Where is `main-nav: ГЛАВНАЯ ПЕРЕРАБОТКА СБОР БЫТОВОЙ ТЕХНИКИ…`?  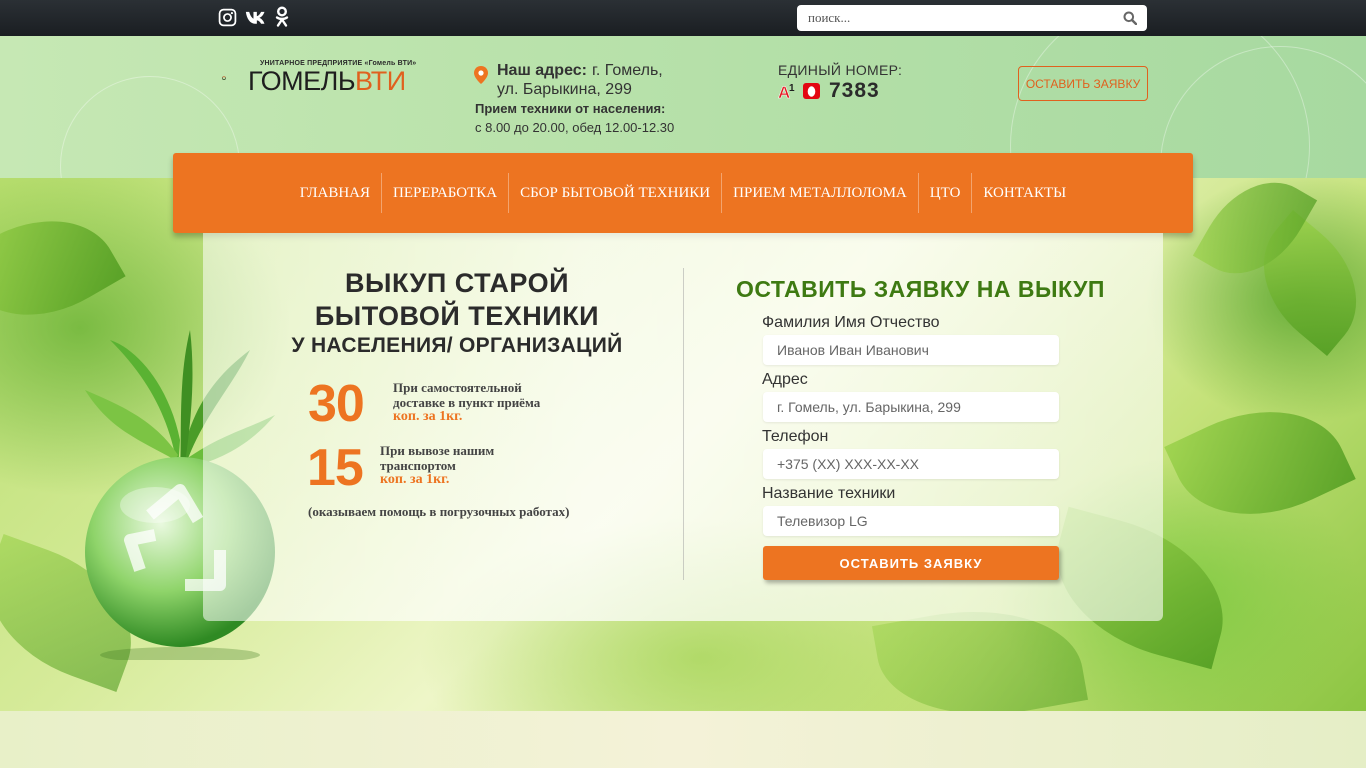
main-nav: ГЛАВНАЯ ПЕРЕРАБОТКА СБОР БЫТОВОЙ ТЕХНИКИ… is located at coordinates (683, 193).